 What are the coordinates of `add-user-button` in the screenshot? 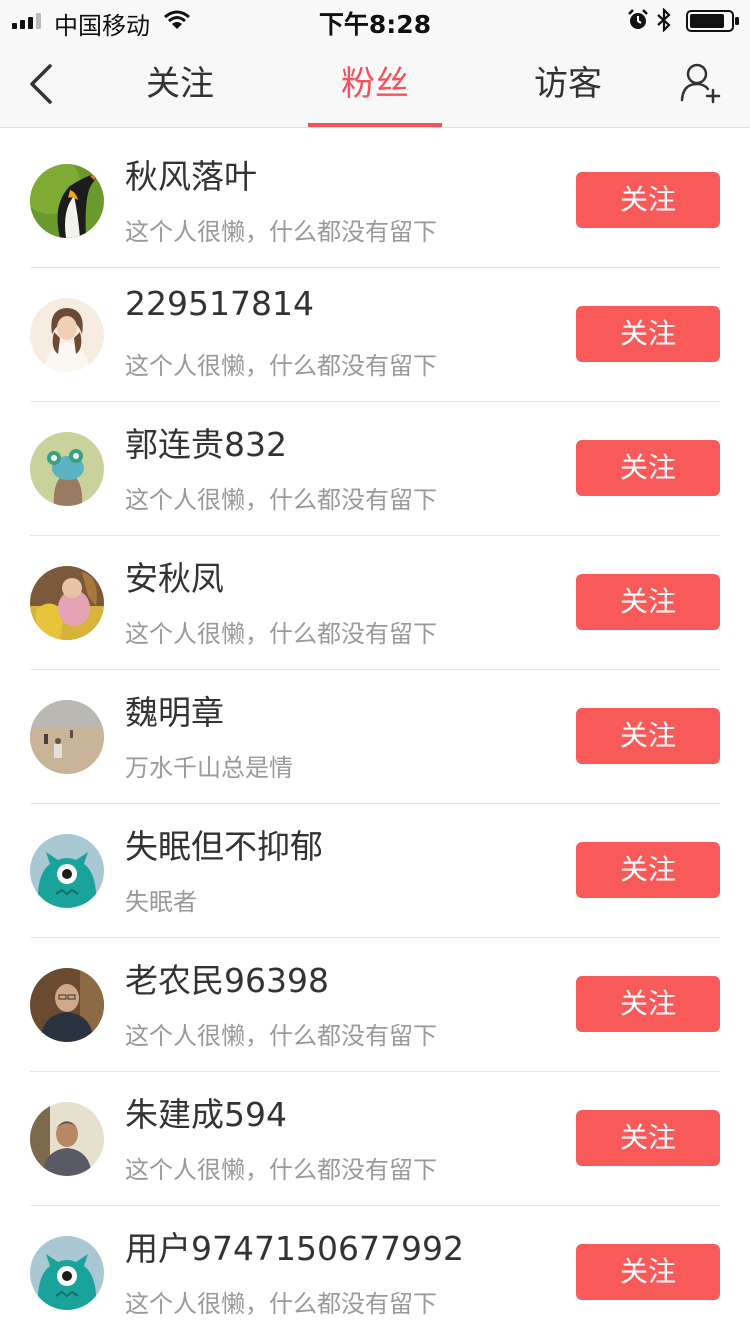 It's located at (701, 83).